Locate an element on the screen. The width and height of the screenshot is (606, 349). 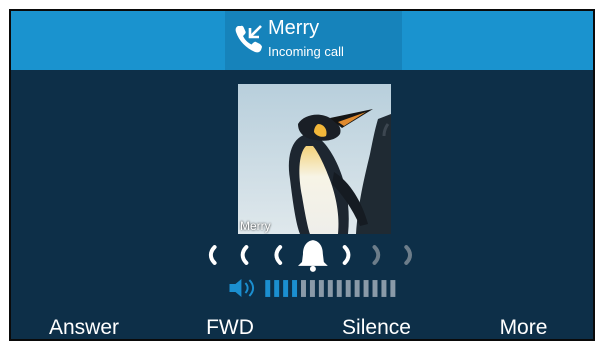
caller-photo: Merry is located at coordinates (314, 159).